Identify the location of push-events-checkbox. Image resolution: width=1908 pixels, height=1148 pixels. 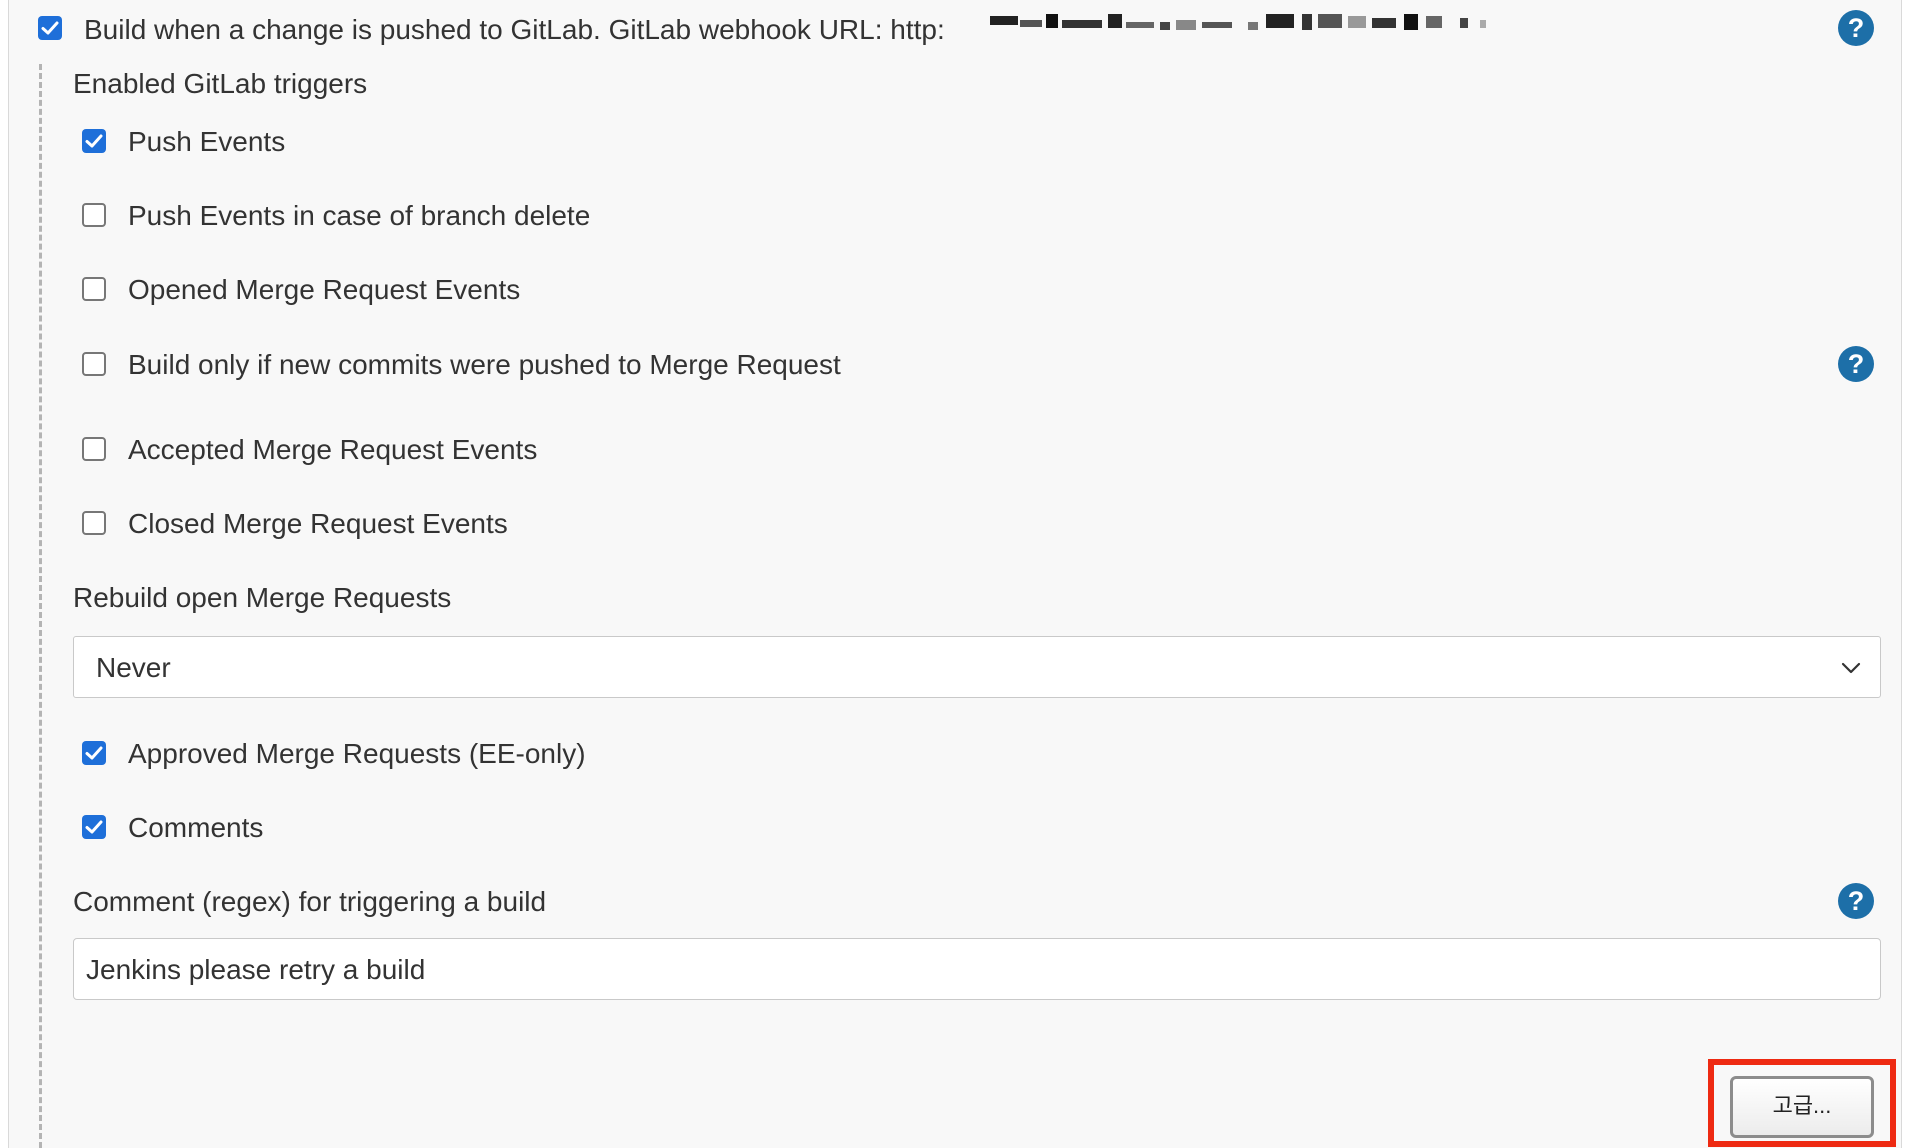
(94, 141).